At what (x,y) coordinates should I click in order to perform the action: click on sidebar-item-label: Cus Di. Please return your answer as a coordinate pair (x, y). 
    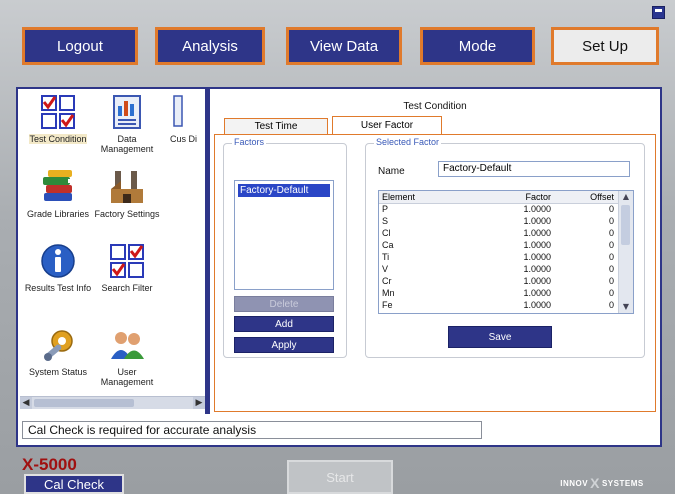
    Looking at the image, I should click on (184, 139).